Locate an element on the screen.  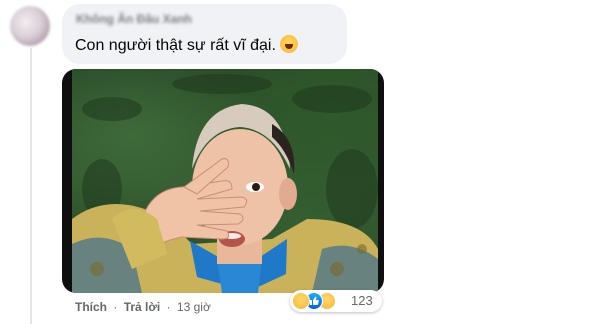
reply-action: Trả lời is located at coordinates (142, 307).